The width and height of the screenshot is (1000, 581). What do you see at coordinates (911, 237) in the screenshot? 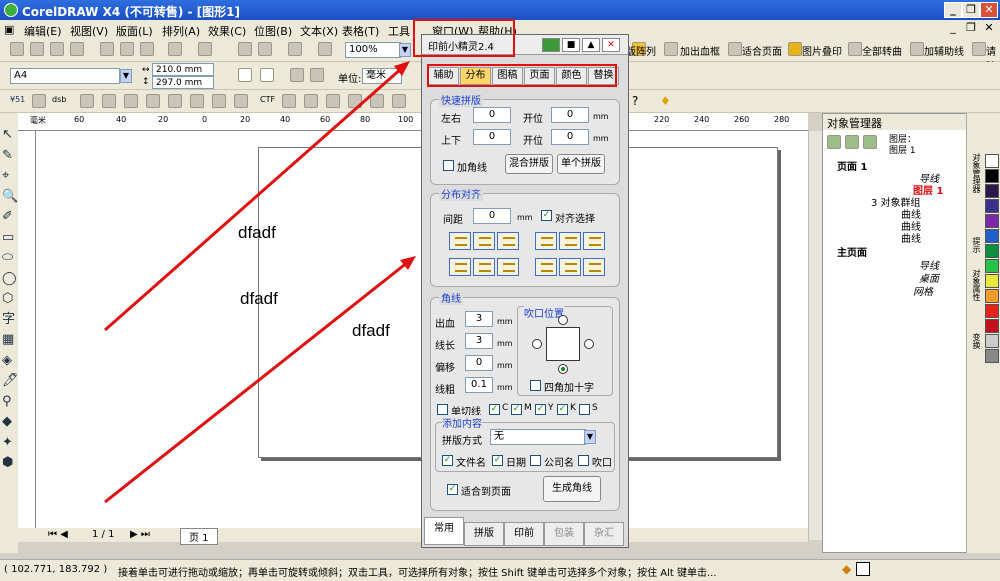
I see `tree-curve: 曲线` at bounding box center [911, 237].